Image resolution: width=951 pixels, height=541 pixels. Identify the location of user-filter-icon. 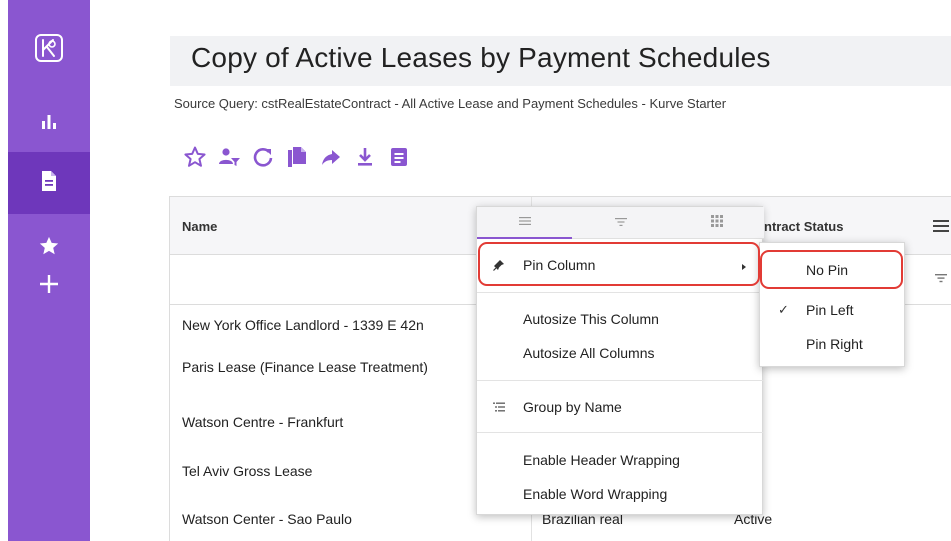
(229, 159).